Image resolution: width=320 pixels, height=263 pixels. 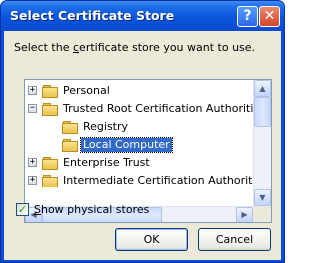 What do you see at coordinates (262, 112) in the screenshot?
I see `scroll-thumb` at bounding box center [262, 112].